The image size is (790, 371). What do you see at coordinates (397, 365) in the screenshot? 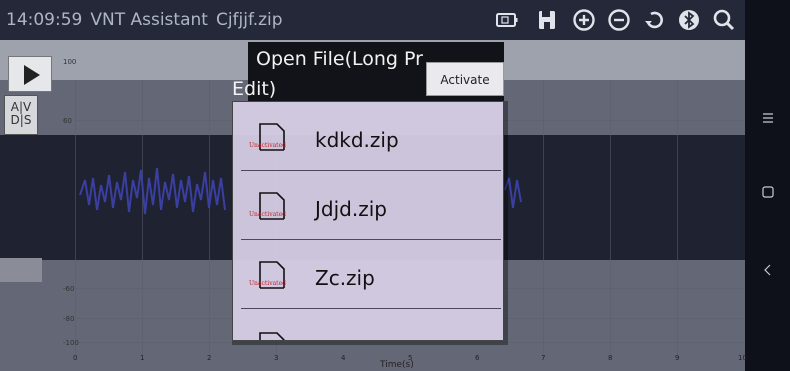
I see `x-axis-label: Time(s)` at bounding box center [397, 365].